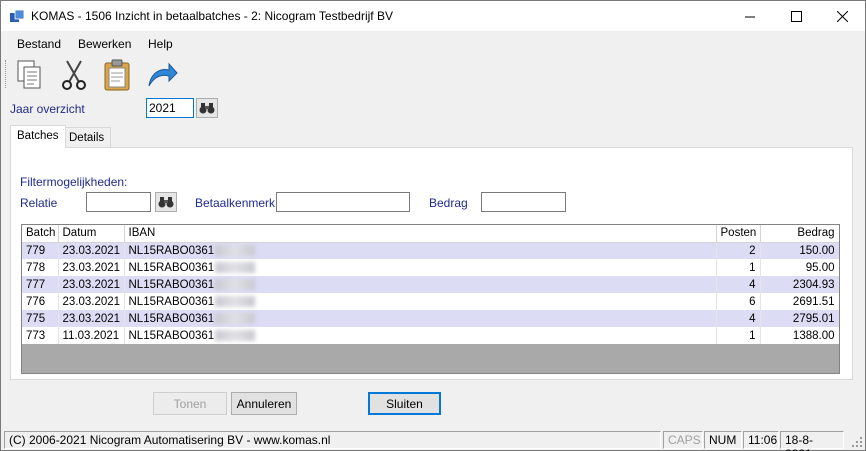  Describe the element at coordinates (448, 203) in the screenshot. I see `bedrag-label: Bedrag` at that location.